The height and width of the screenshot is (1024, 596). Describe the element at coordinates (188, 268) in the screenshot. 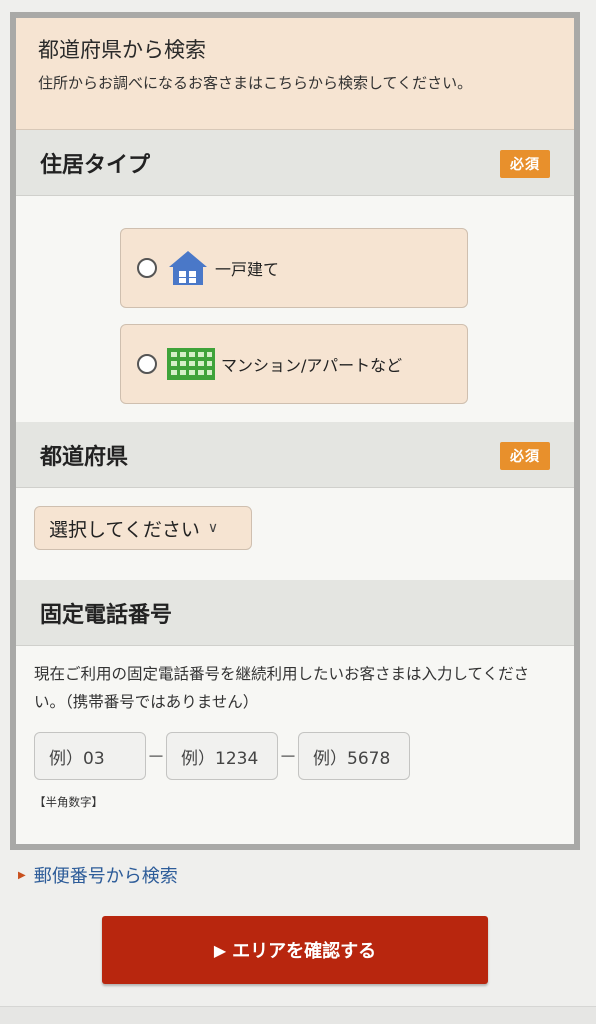

I see `house-icon` at that location.